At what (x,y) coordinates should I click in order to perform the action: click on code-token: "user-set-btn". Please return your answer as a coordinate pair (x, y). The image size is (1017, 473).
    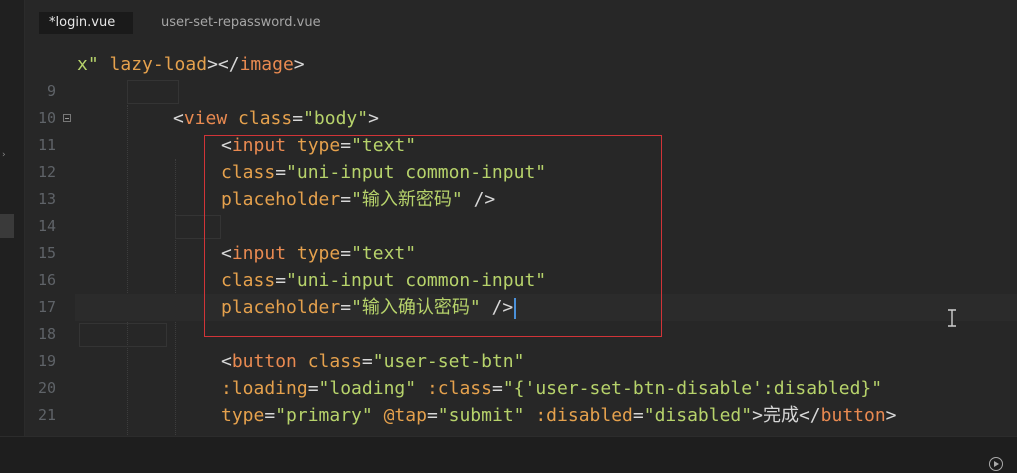
    Looking at the image, I should click on (448, 361).